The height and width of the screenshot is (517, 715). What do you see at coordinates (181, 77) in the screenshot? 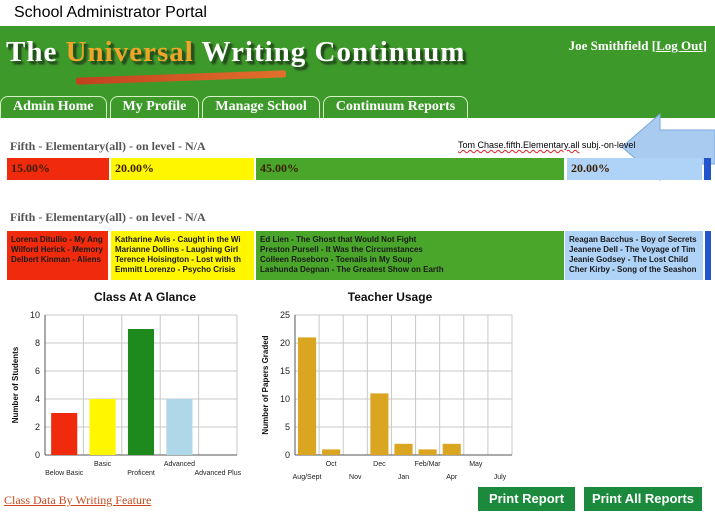
I see `pencil-icon` at bounding box center [181, 77].